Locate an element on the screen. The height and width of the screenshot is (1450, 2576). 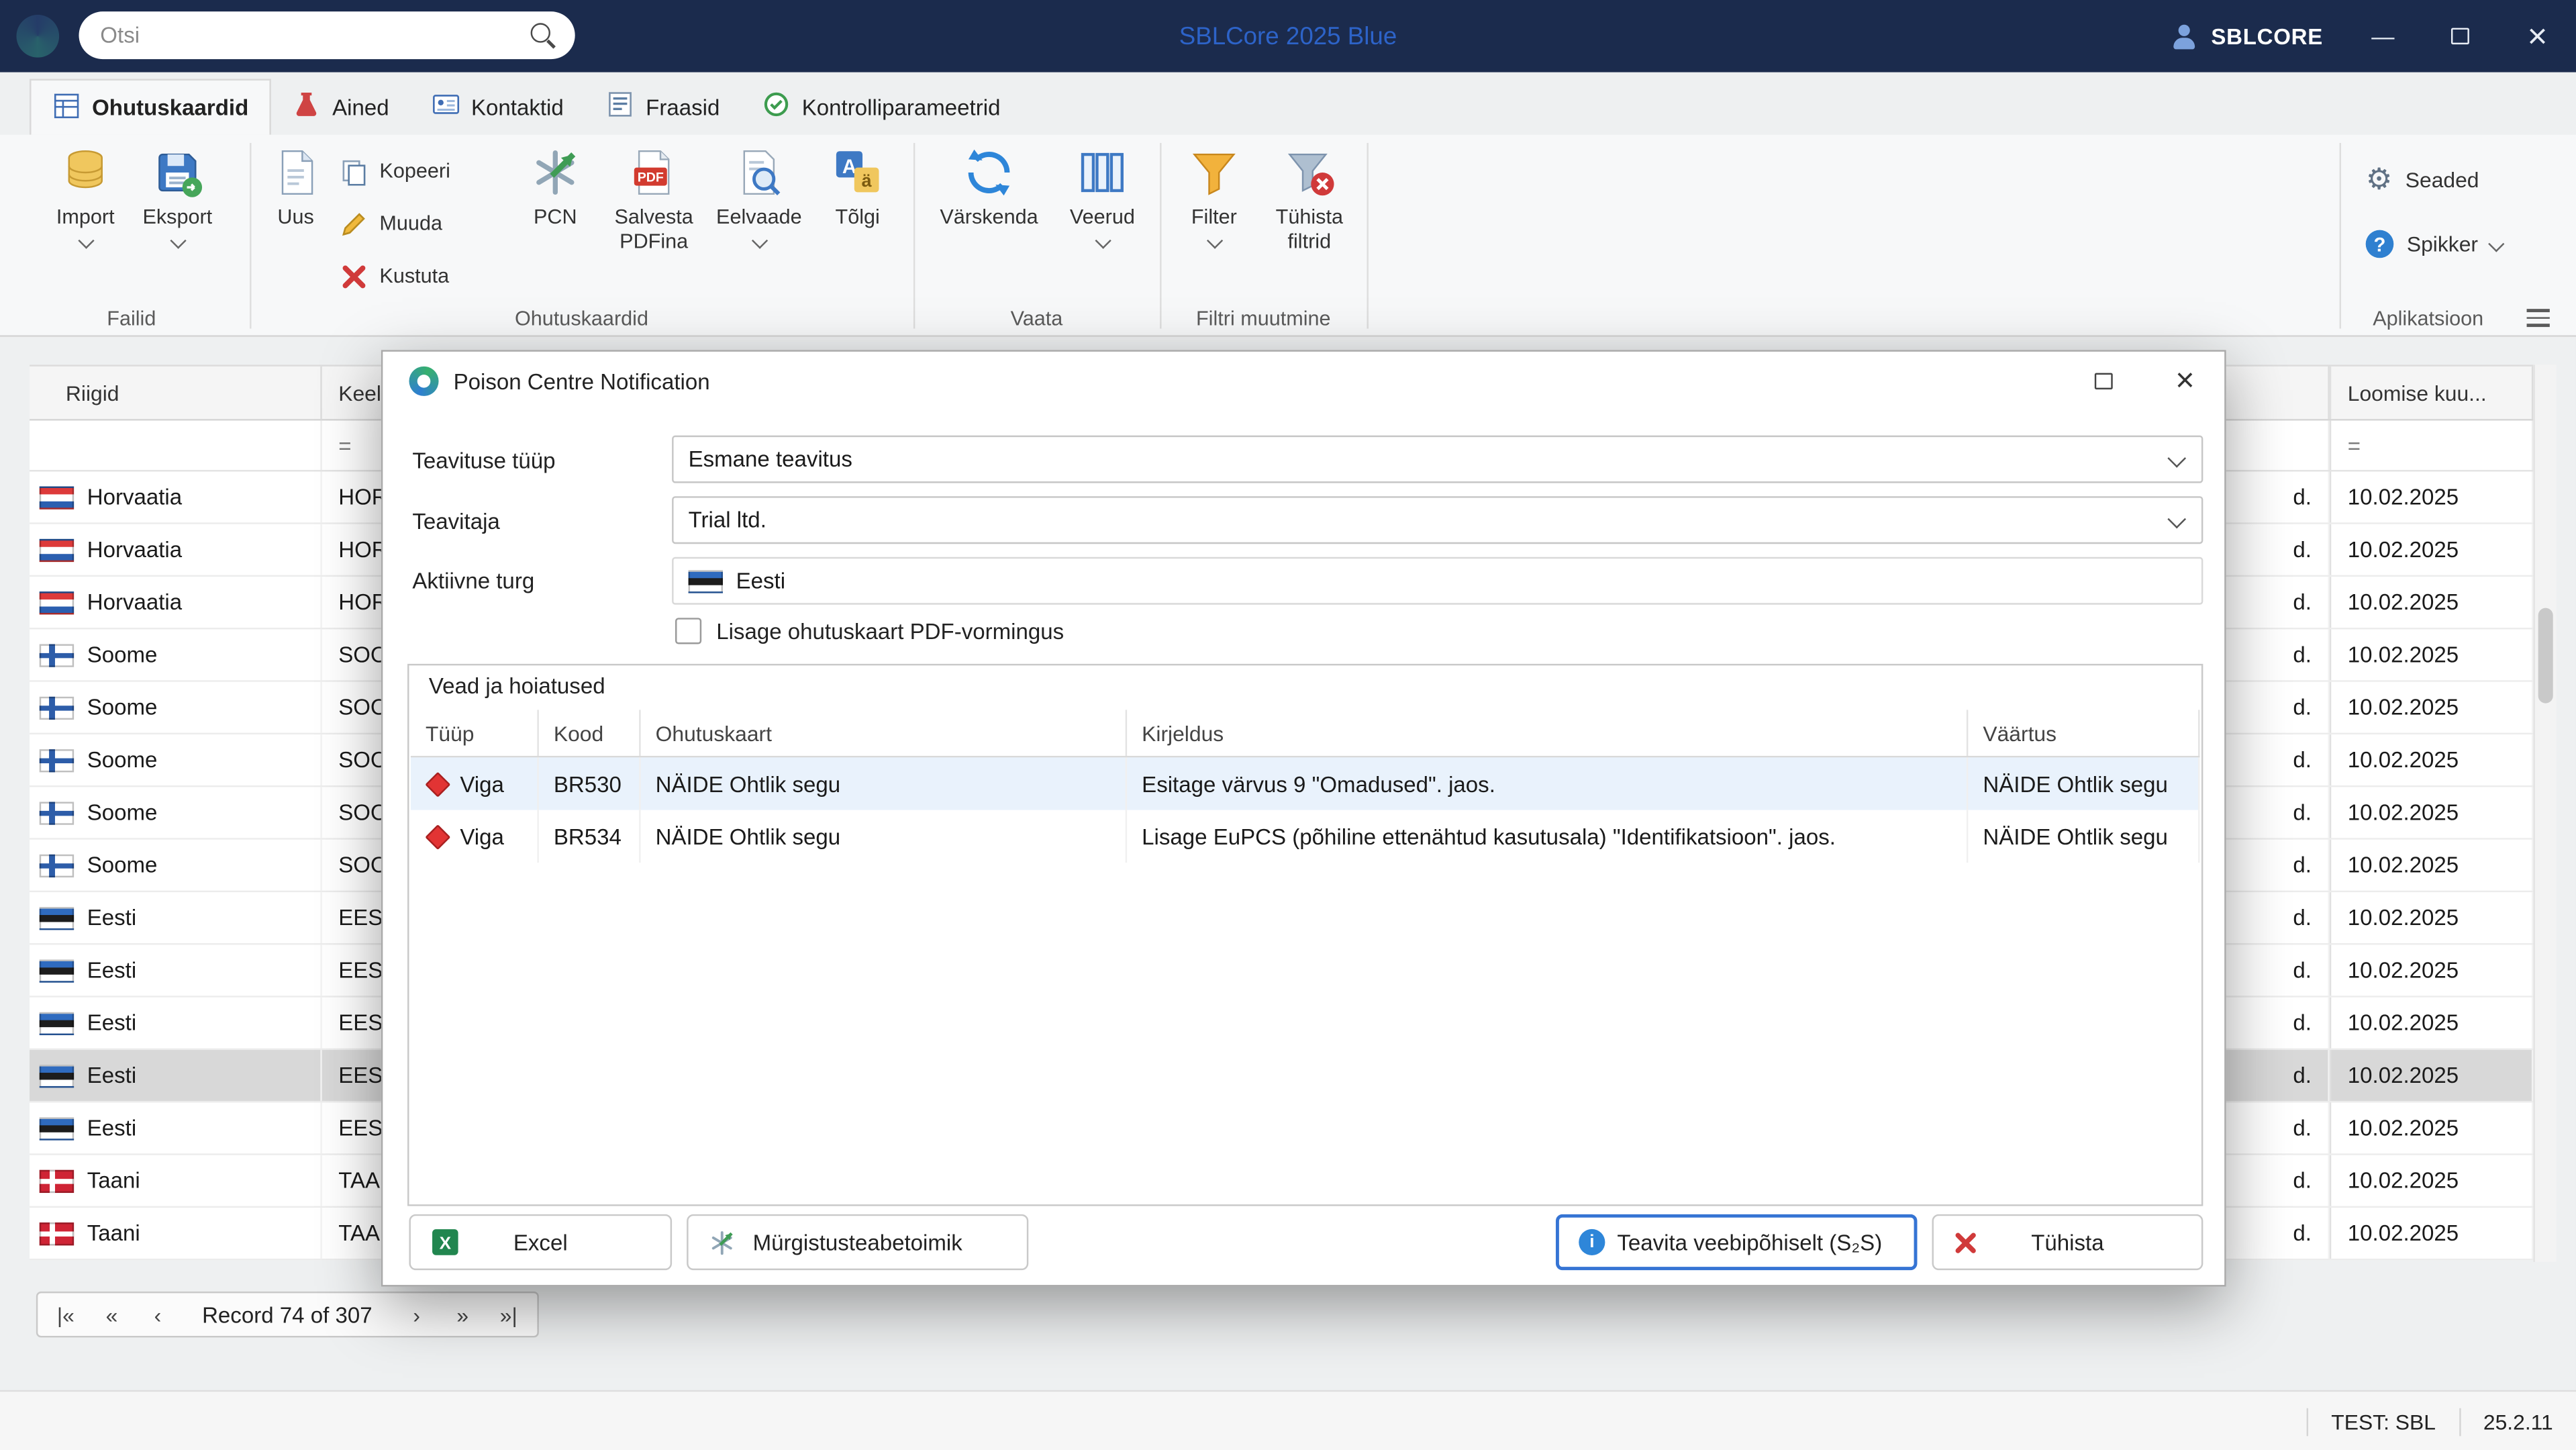
preview-icon is located at coordinates (759, 172).